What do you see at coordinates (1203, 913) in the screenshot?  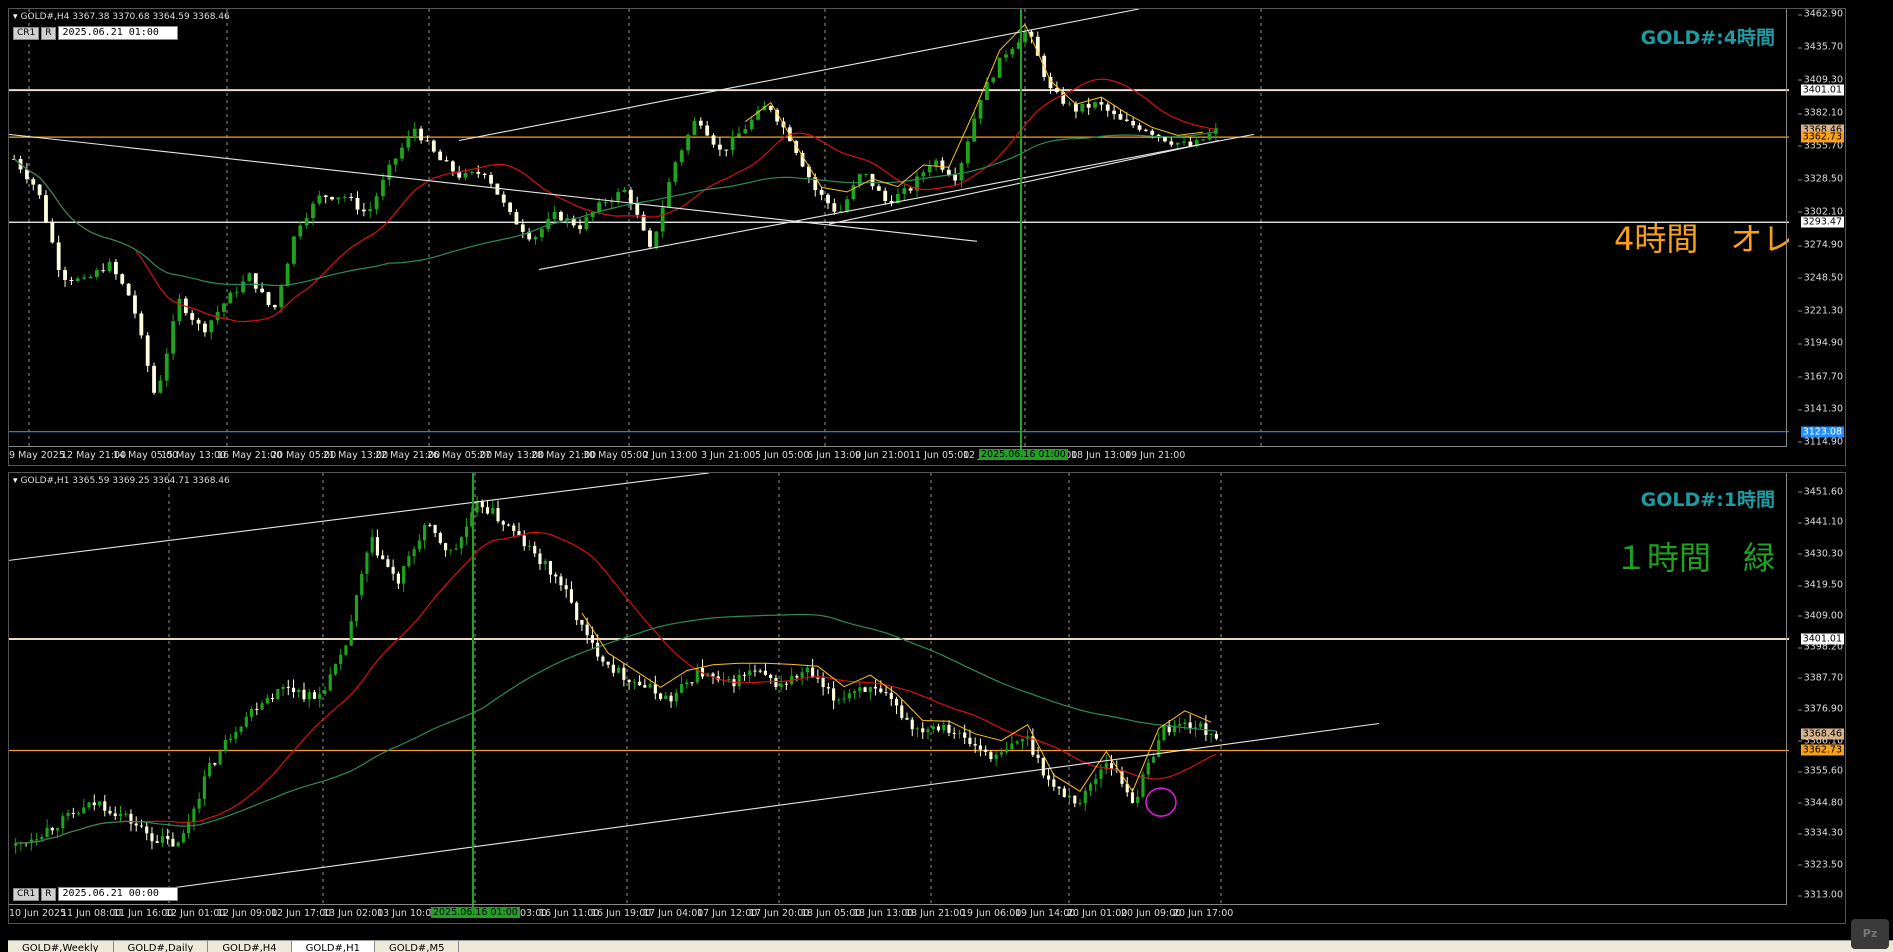 I see `time-tick-label: 20 Jun 17:00` at bounding box center [1203, 913].